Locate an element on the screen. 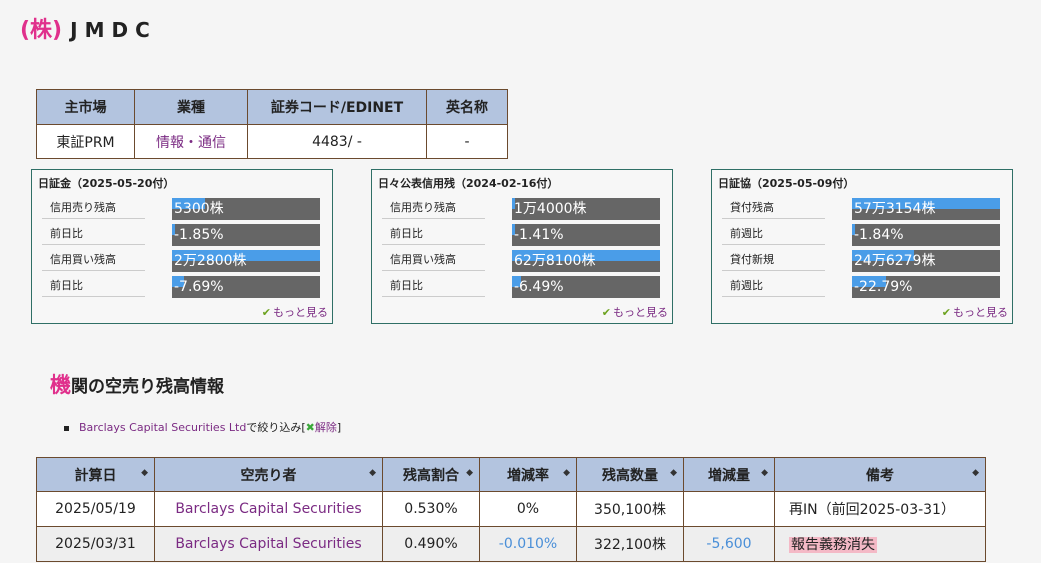 The height and width of the screenshot is (563, 1041). panel-row: 貸付残高 57万3154株 is located at coordinates (862, 209).